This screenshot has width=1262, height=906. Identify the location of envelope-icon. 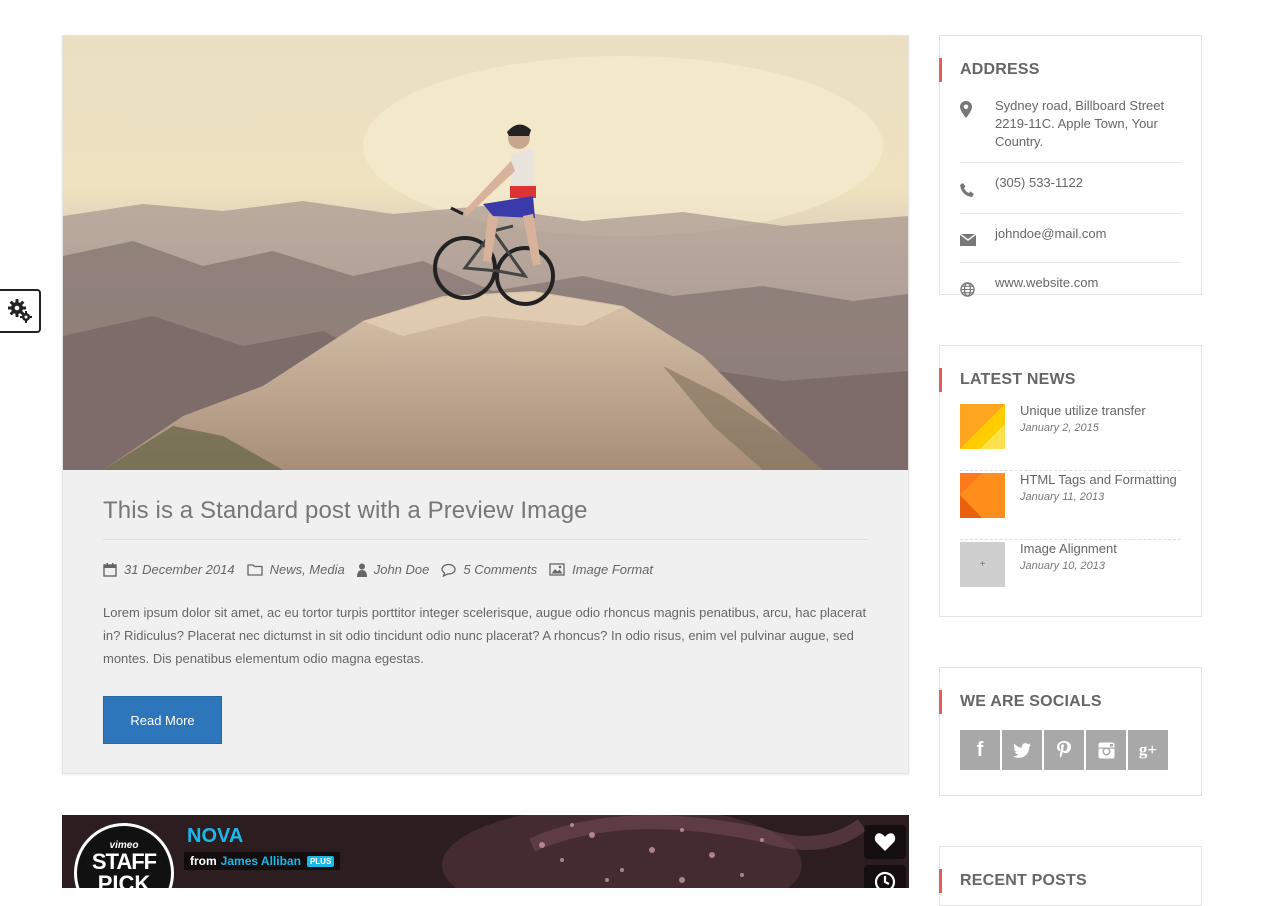
(968, 239).